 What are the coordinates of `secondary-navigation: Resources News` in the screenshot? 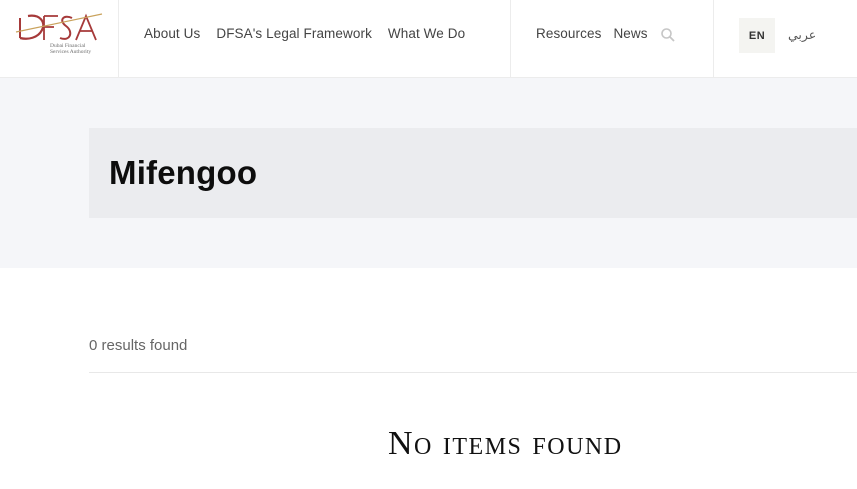 It's located at (592, 33).